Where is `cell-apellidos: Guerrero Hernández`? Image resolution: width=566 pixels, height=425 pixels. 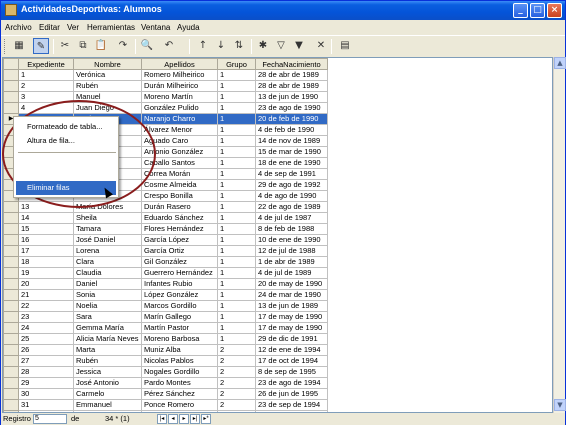
cell-apellidos: Guerrero Hernández is located at coordinates (179, 273).